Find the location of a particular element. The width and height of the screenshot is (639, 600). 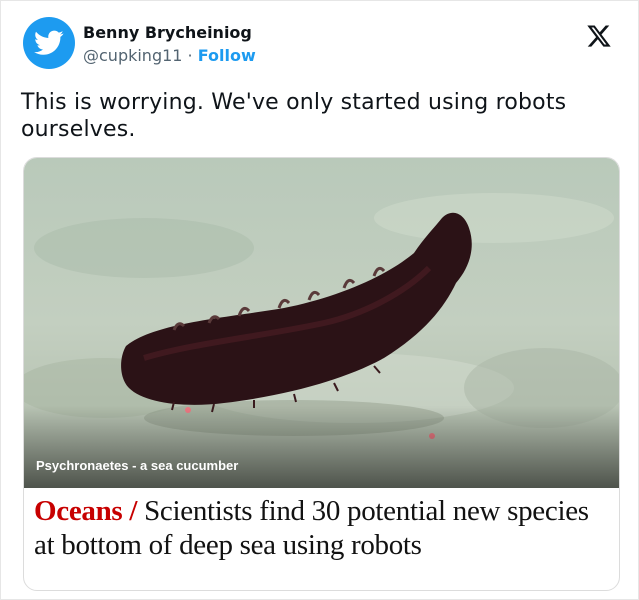

tweet-header: Benny Brycheiniog @cupking11 · Follow is located at coordinates (320, 43).